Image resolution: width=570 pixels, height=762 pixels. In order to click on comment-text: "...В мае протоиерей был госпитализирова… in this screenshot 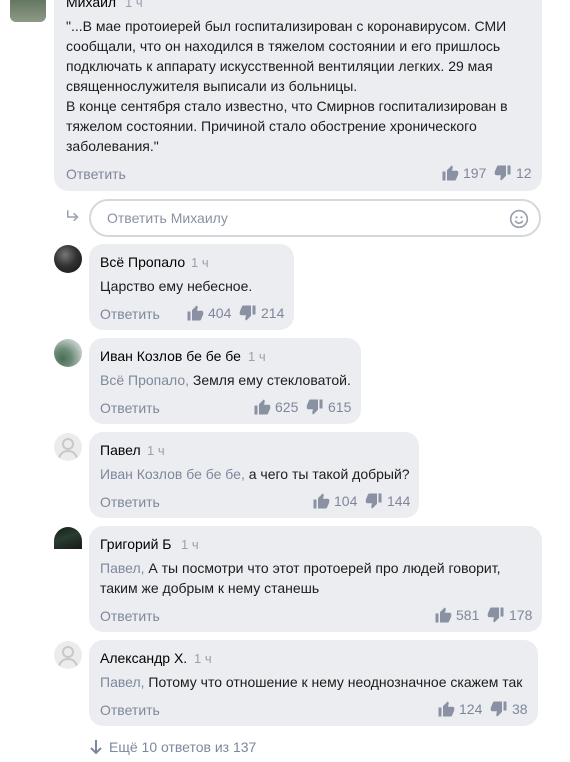, I will do `click(287, 86)`.